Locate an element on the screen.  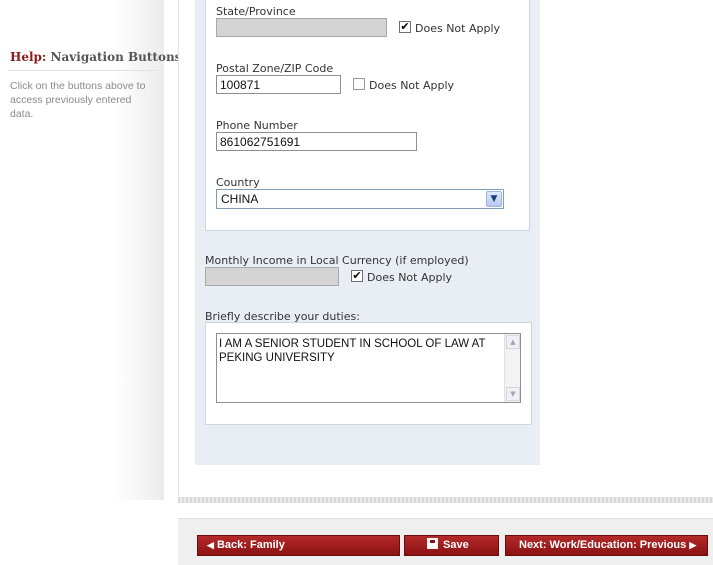
state-label: State/Province is located at coordinates (256, 11).